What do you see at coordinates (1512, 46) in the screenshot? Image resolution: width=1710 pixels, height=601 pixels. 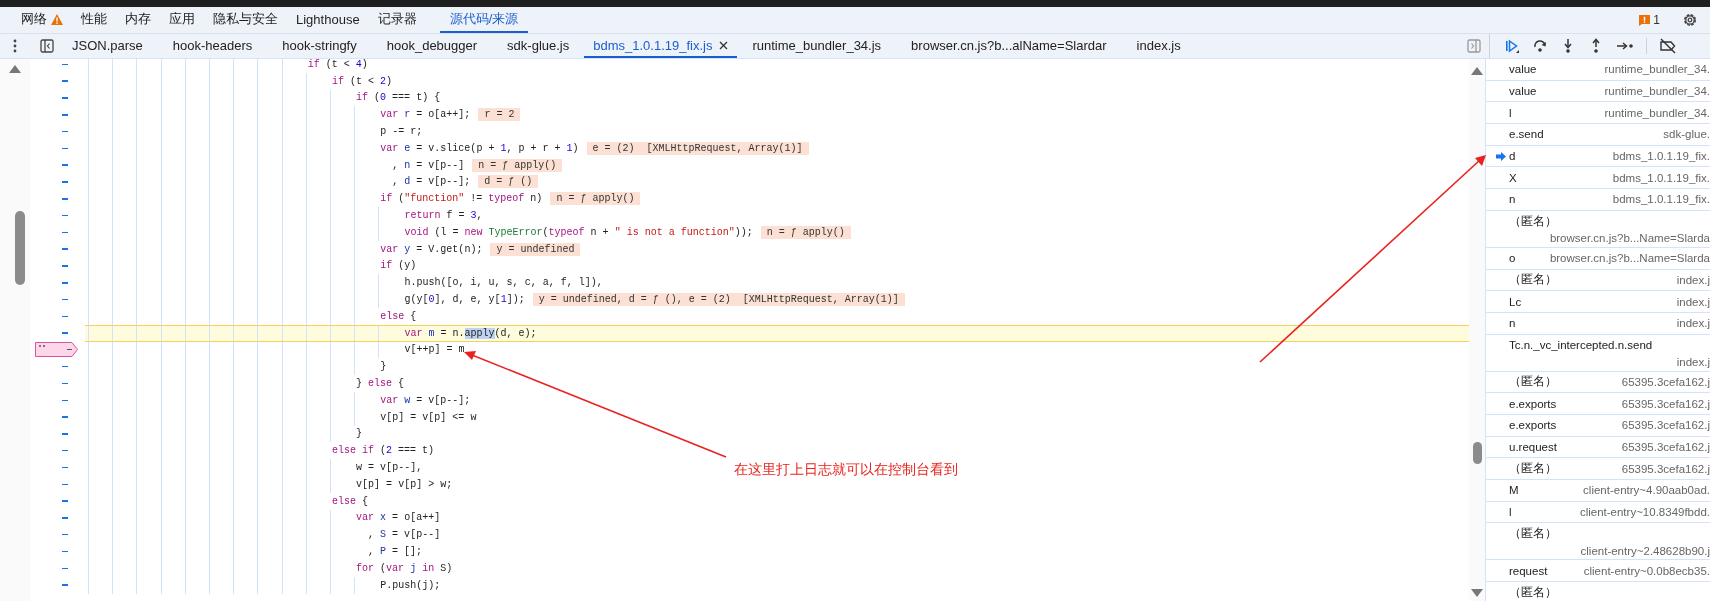 I see `resume-icon` at bounding box center [1512, 46].